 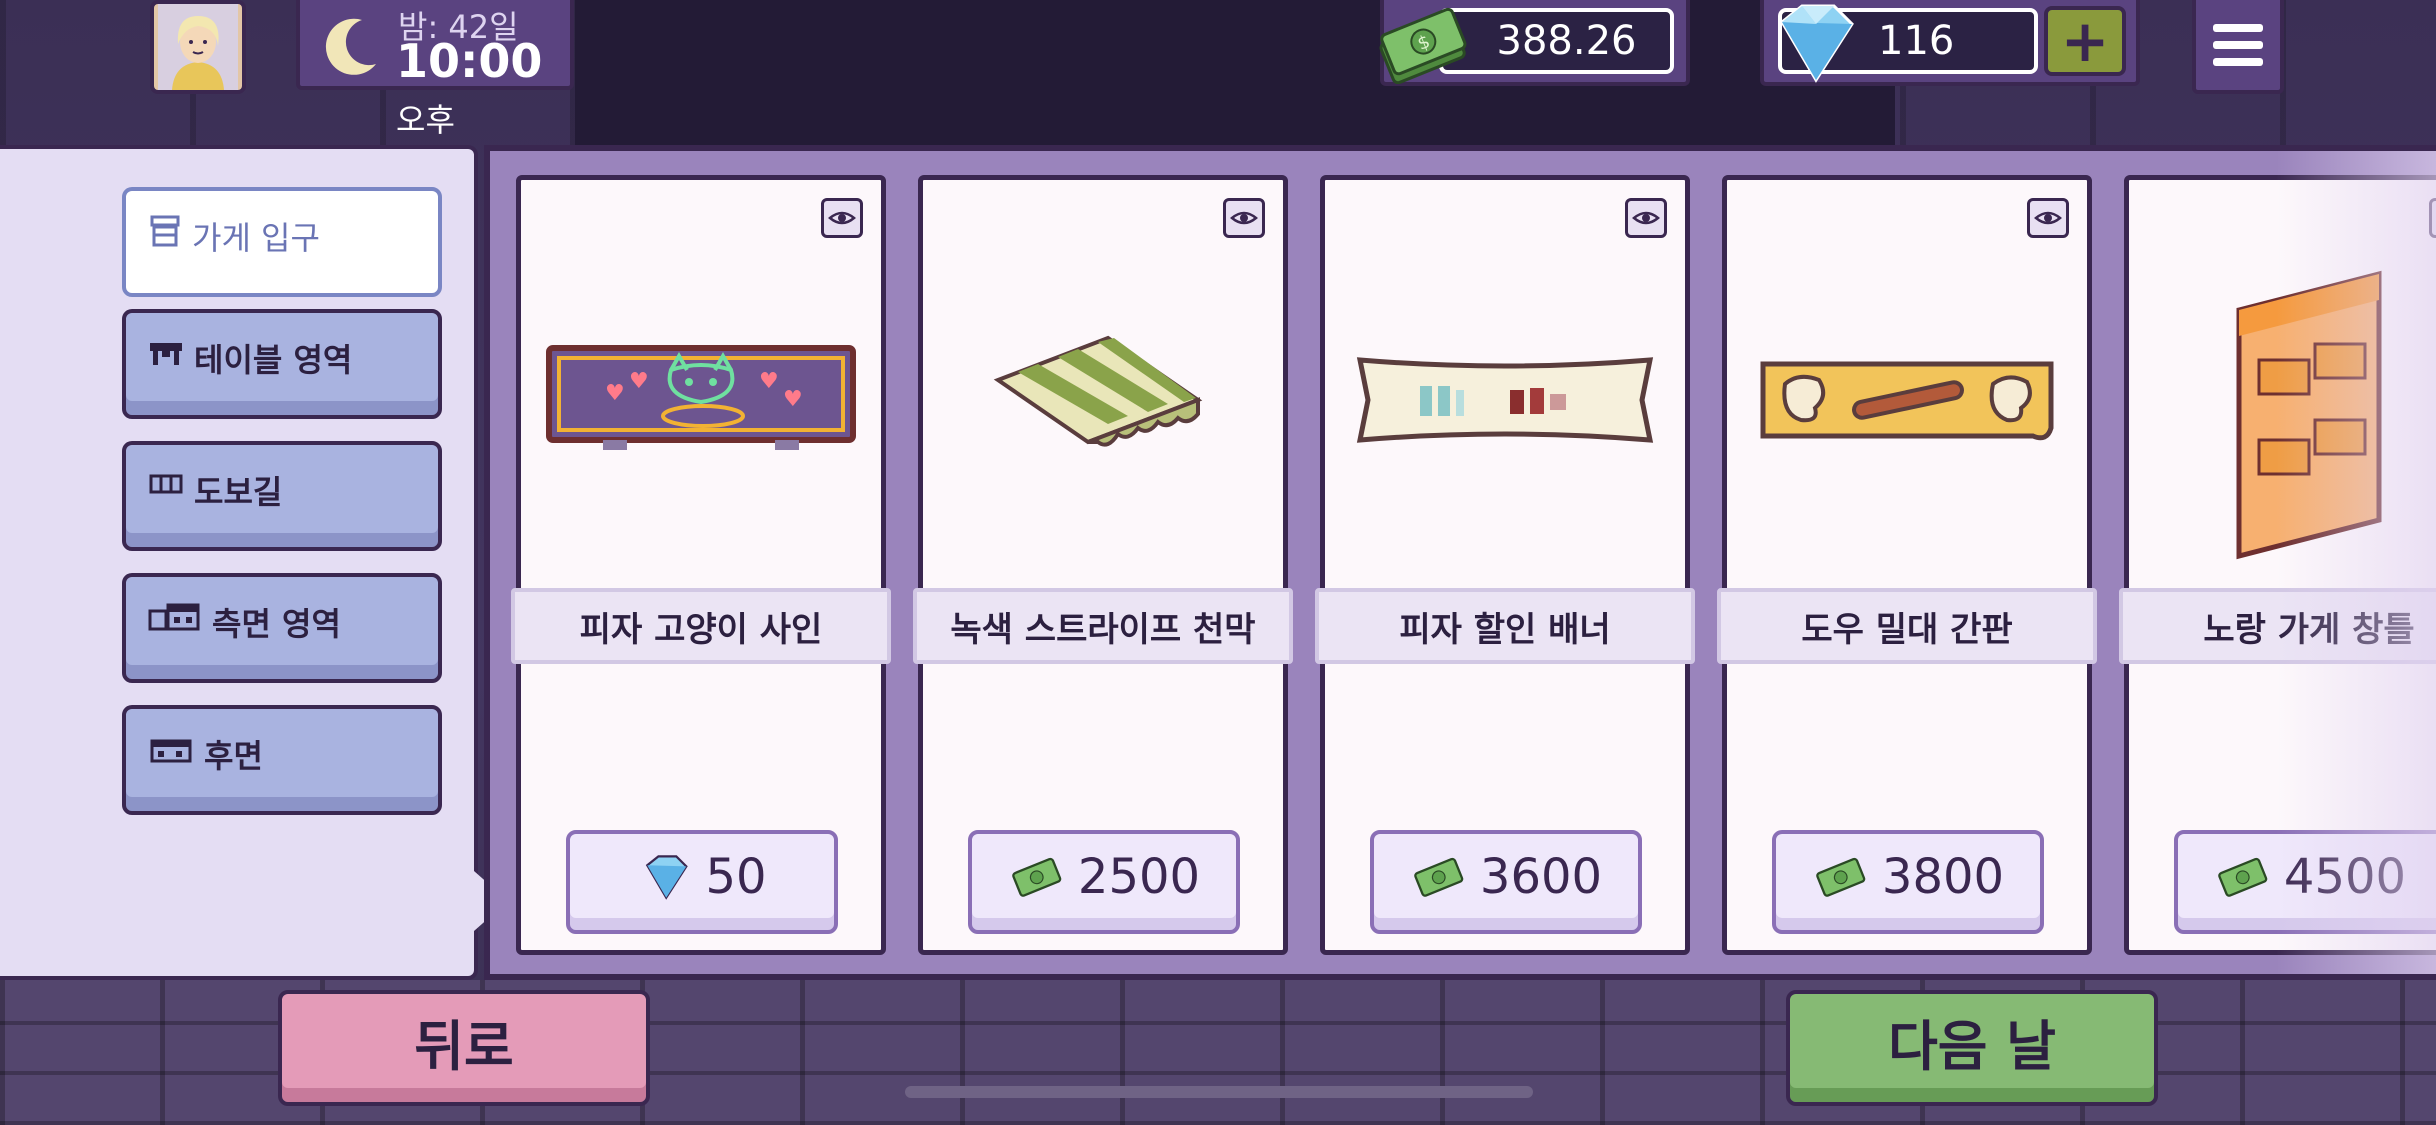 What do you see at coordinates (701, 626) in the screenshot?
I see `item-name: 피자 고양이 사인` at bounding box center [701, 626].